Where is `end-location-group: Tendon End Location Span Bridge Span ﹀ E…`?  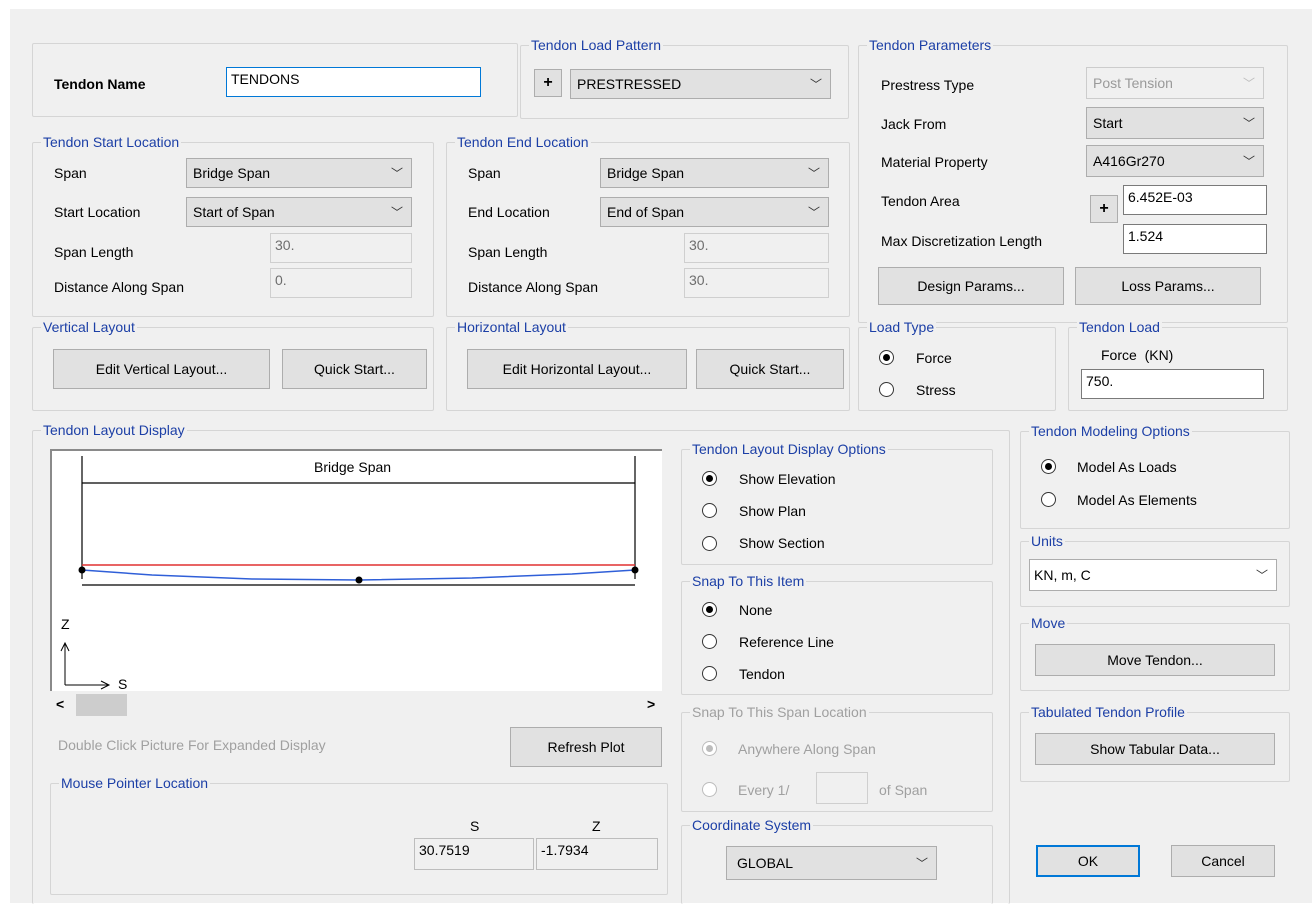
end-location-group: Tendon End Location Span Bridge Span ﹀ E… is located at coordinates (648, 225).